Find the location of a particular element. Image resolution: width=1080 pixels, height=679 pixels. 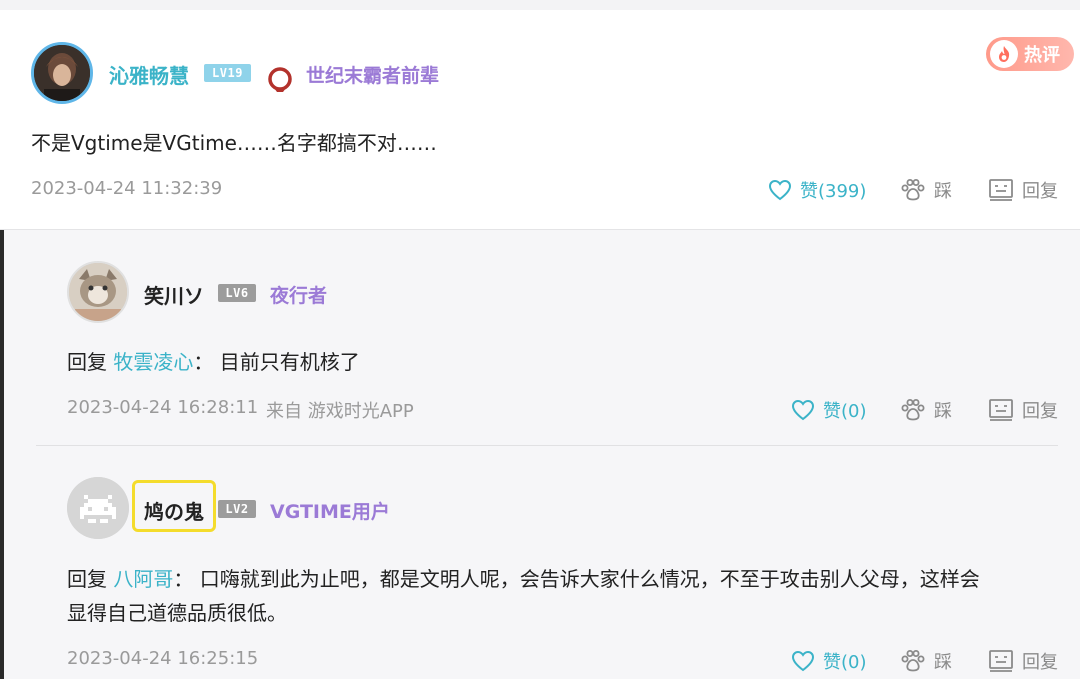

user-title: 夜行者 is located at coordinates (299, 296).